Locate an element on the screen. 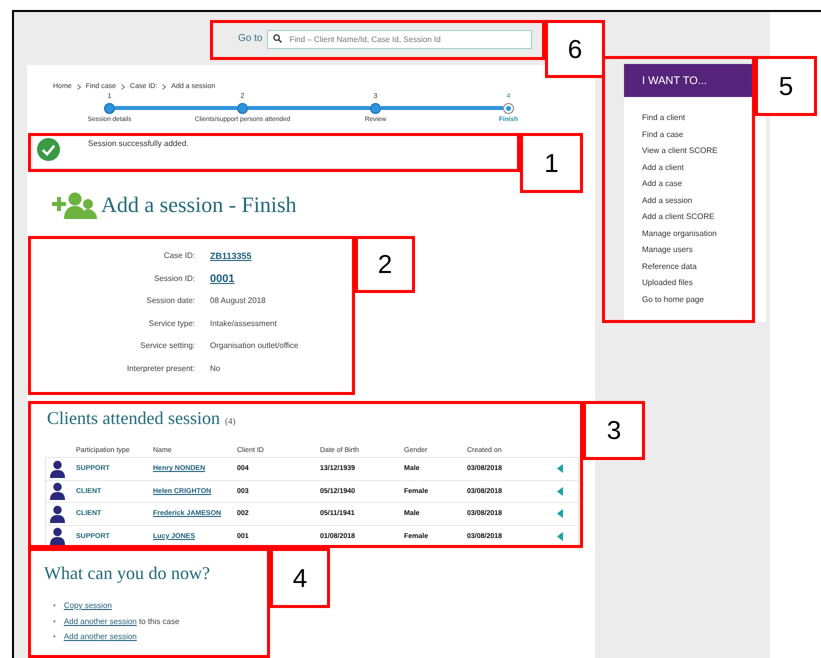 The image size is (821, 658). section-title: What can you do now? is located at coordinates (127, 573).